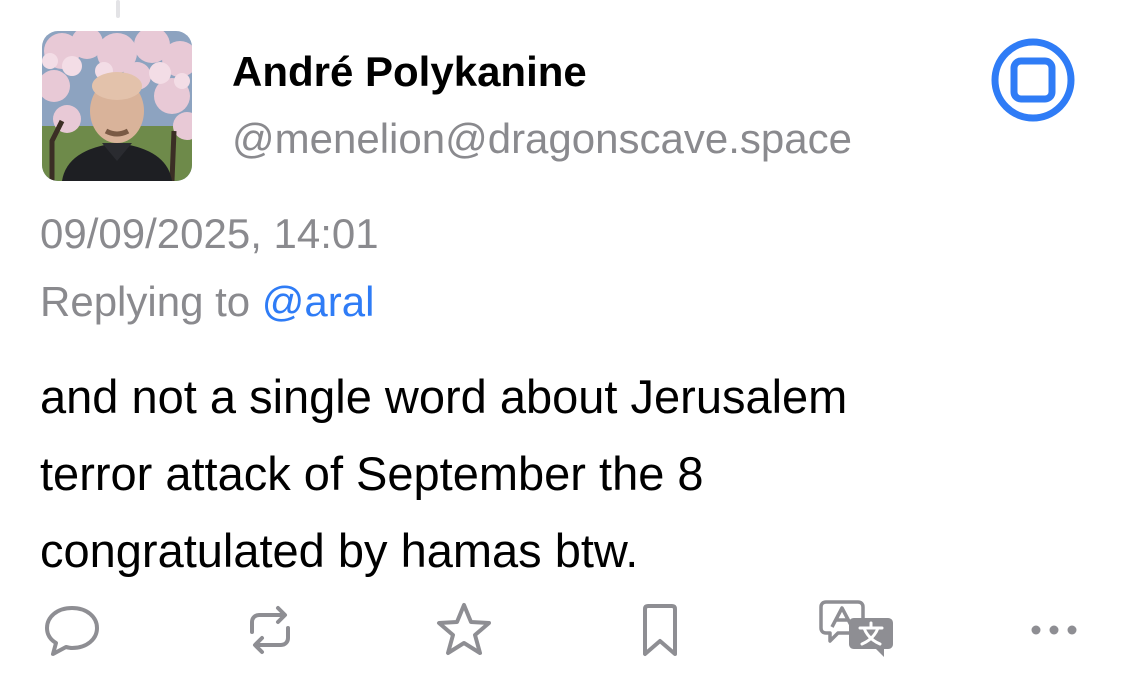 The height and width of the screenshot is (678, 1125). I want to click on bookmark-icon, so click(660, 630).